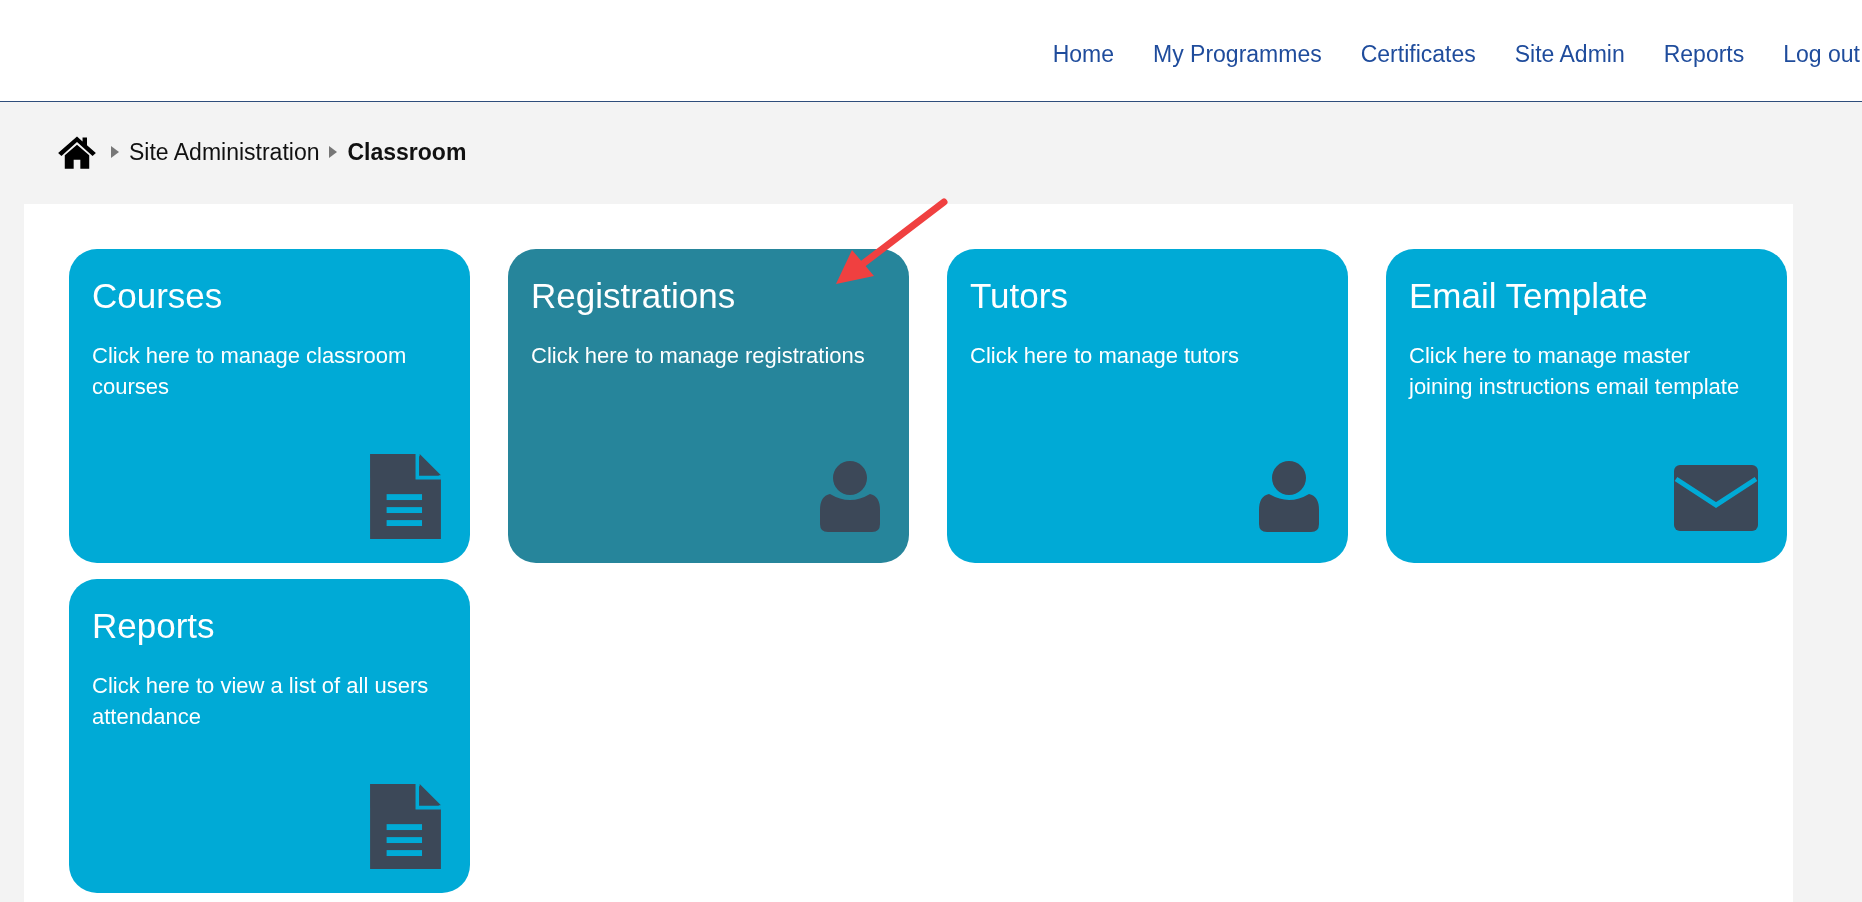  I want to click on card-description: Click here to manage classroom courses, so click(250, 371).